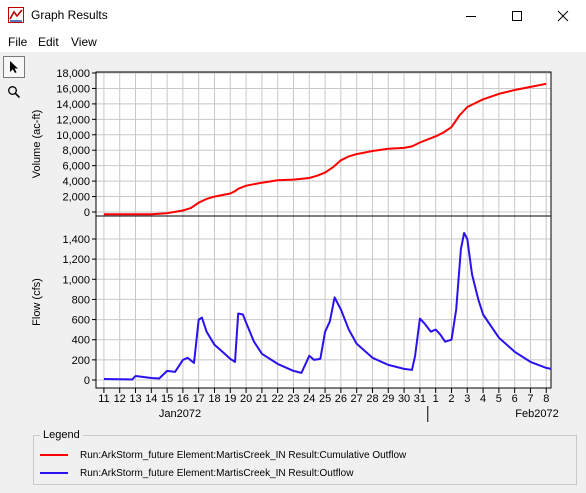 The height and width of the screenshot is (493, 586). What do you see at coordinates (73, 105) in the screenshot?
I see `volume-y-tick-label: 14,000` at bounding box center [73, 105].